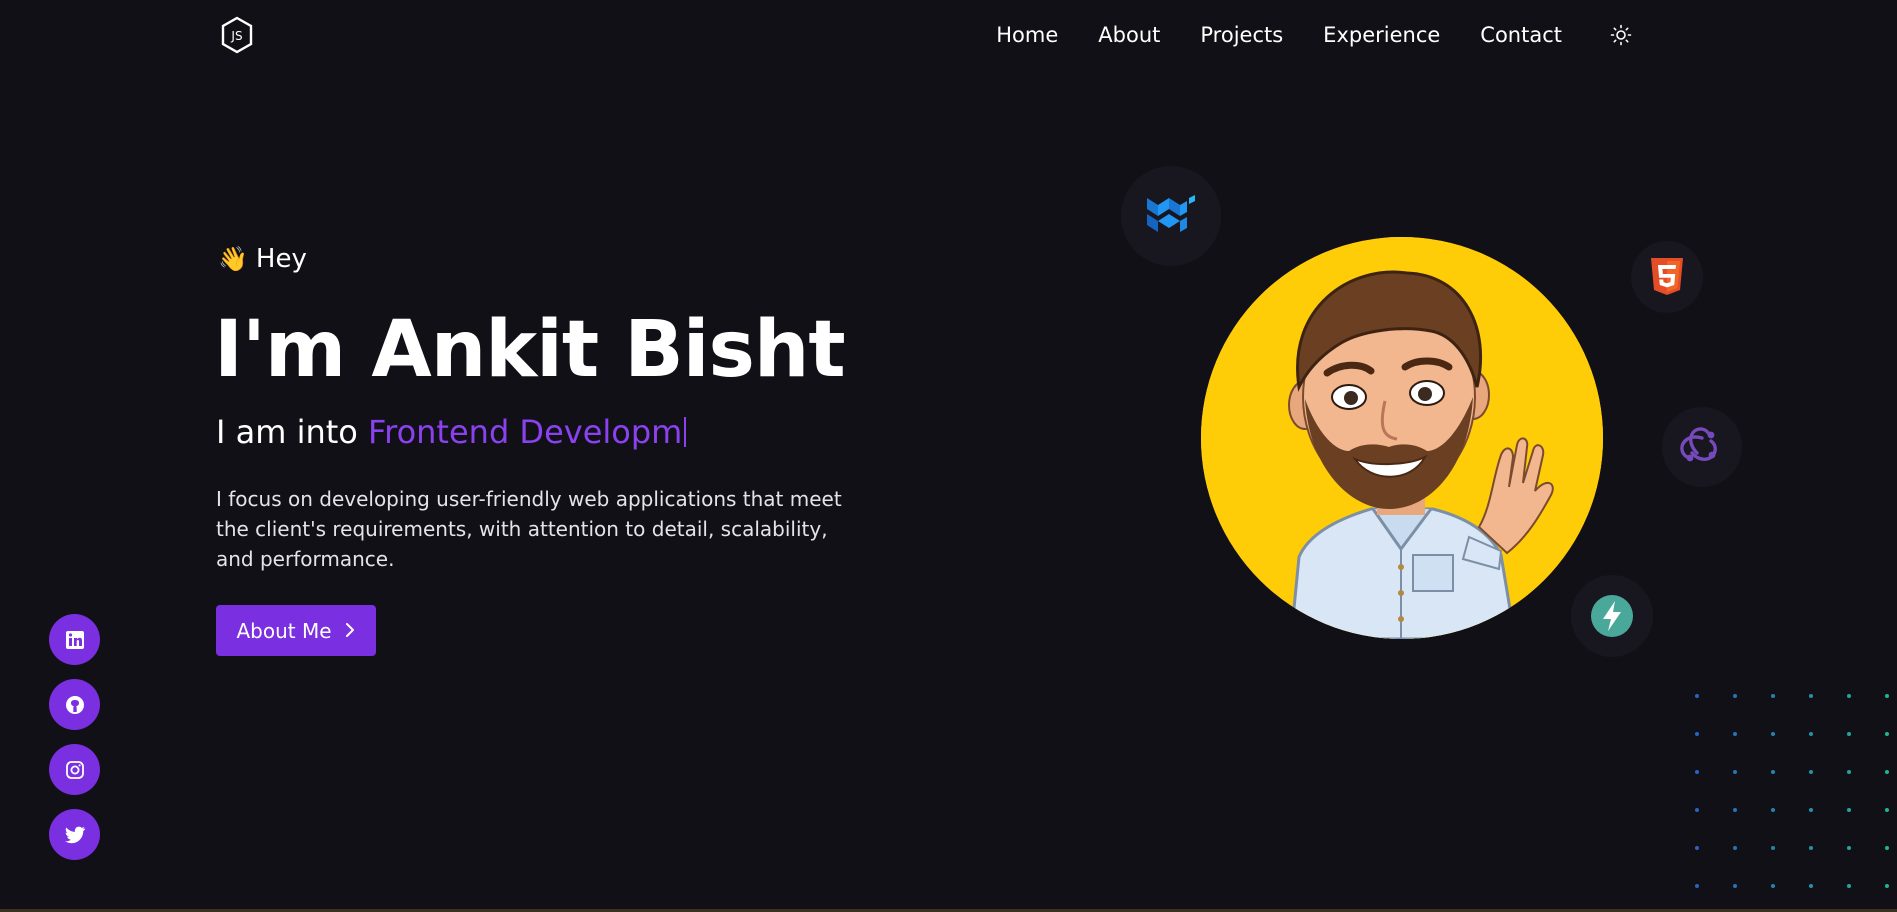 This screenshot has height=912, width=1897. What do you see at coordinates (1295, 35) in the screenshot?
I see `main-nav: Home About Projects Experience Contact` at bounding box center [1295, 35].